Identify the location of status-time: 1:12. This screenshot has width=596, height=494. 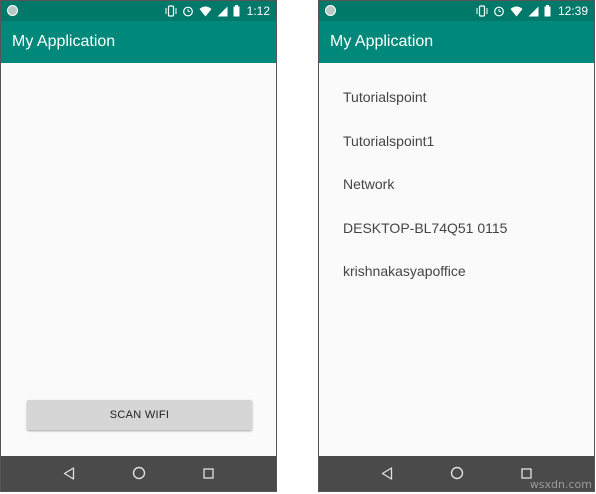
(258, 11).